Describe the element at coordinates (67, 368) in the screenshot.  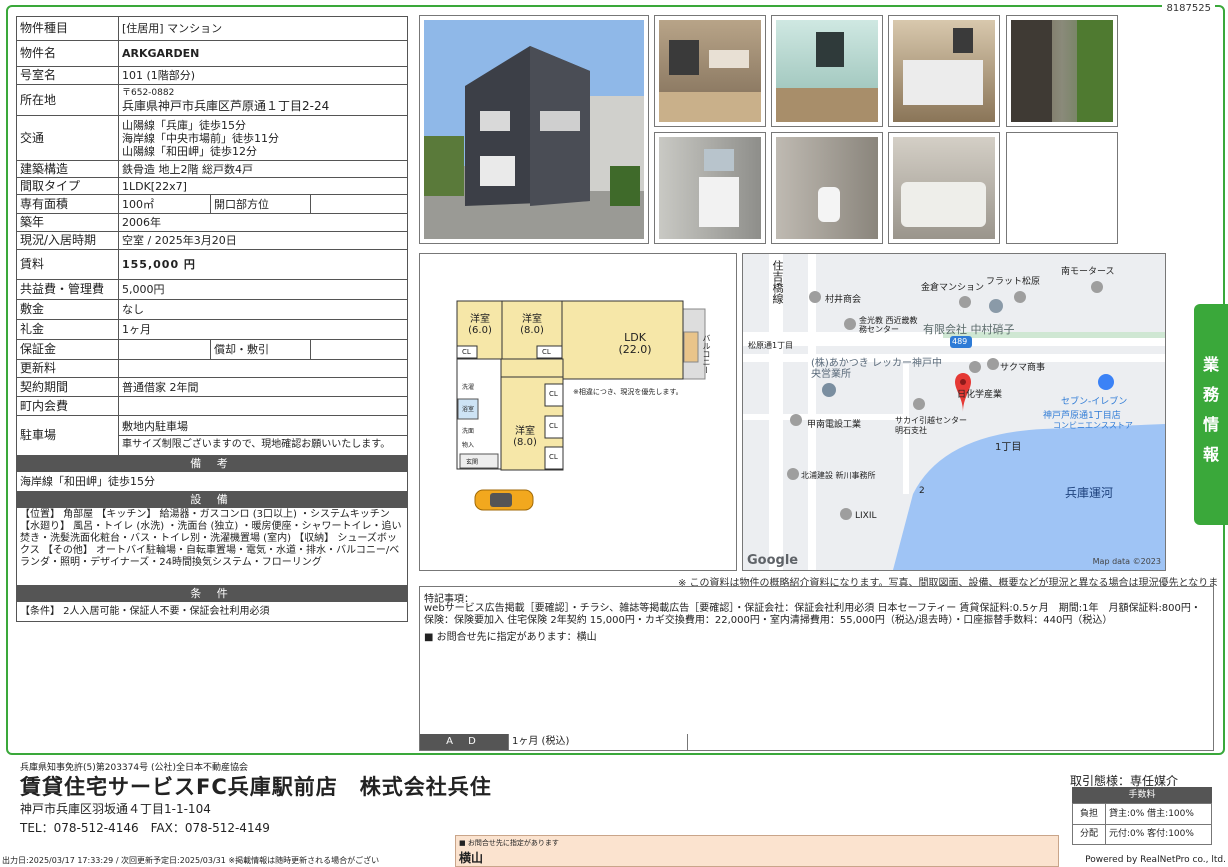
I see `renewal-label: 更新料` at that location.